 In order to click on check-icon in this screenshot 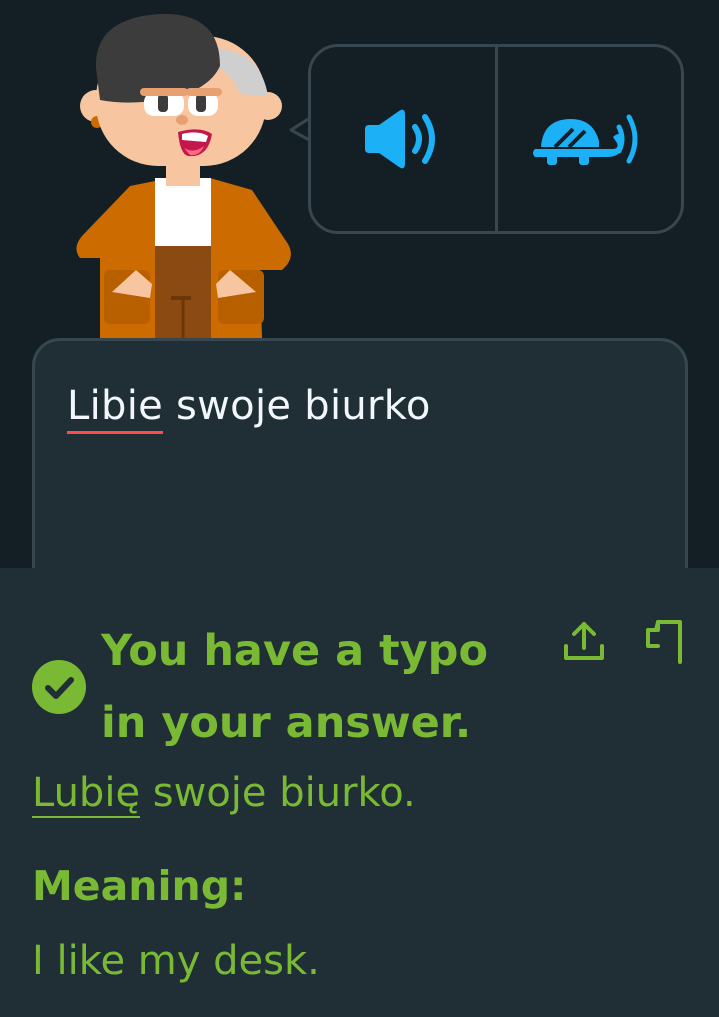, I will do `click(59, 687)`.